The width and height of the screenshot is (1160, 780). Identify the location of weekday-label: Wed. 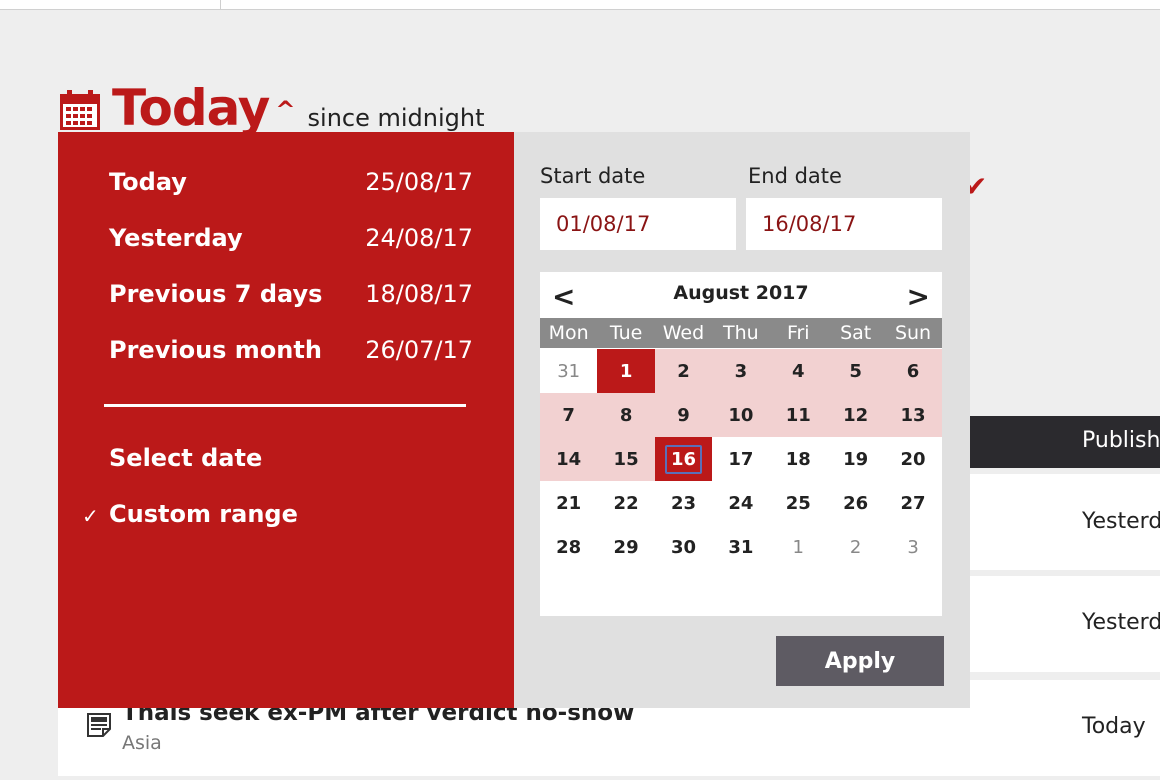
(683, 333).